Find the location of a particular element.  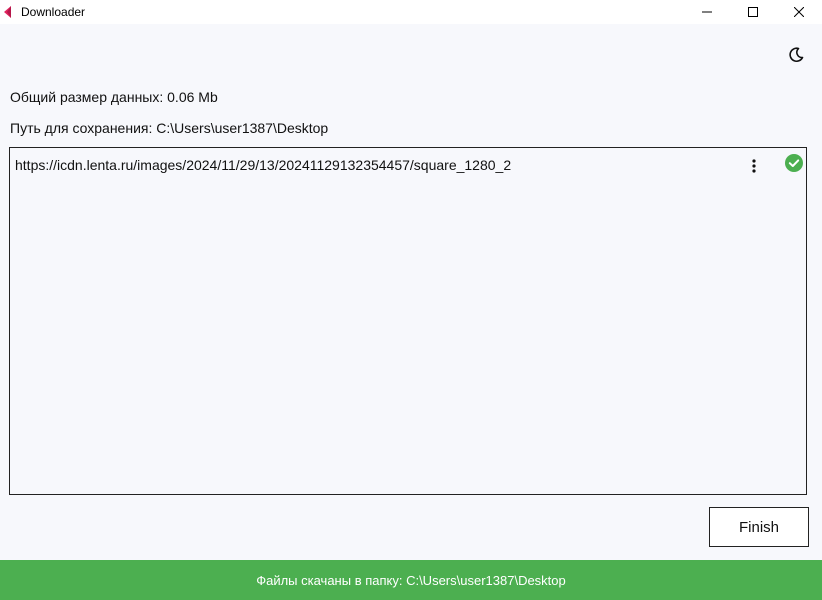

window-title: Downloader is located at coordinates (53, 12).